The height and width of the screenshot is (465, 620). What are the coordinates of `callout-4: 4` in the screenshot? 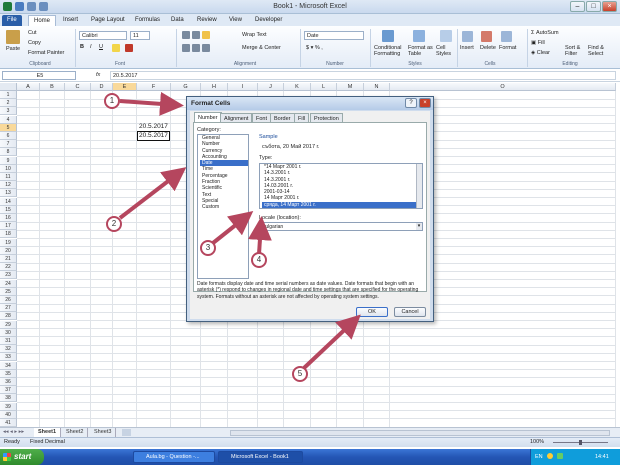 It's located at (259, 260).